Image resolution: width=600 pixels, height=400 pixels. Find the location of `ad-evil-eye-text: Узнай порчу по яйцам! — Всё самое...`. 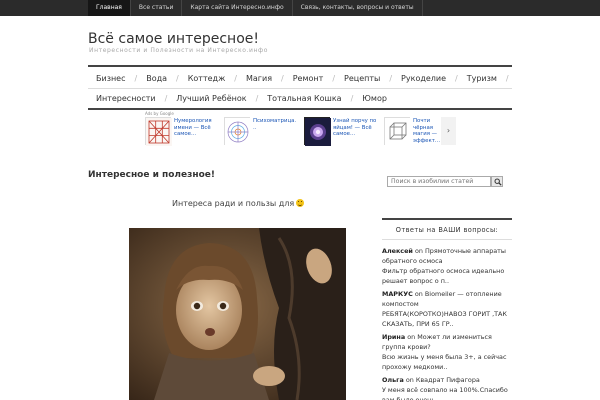

ad-evil-eye-text: Узнай порчу по яйцам! — Всё самое... is located at coordinates (356, 128).